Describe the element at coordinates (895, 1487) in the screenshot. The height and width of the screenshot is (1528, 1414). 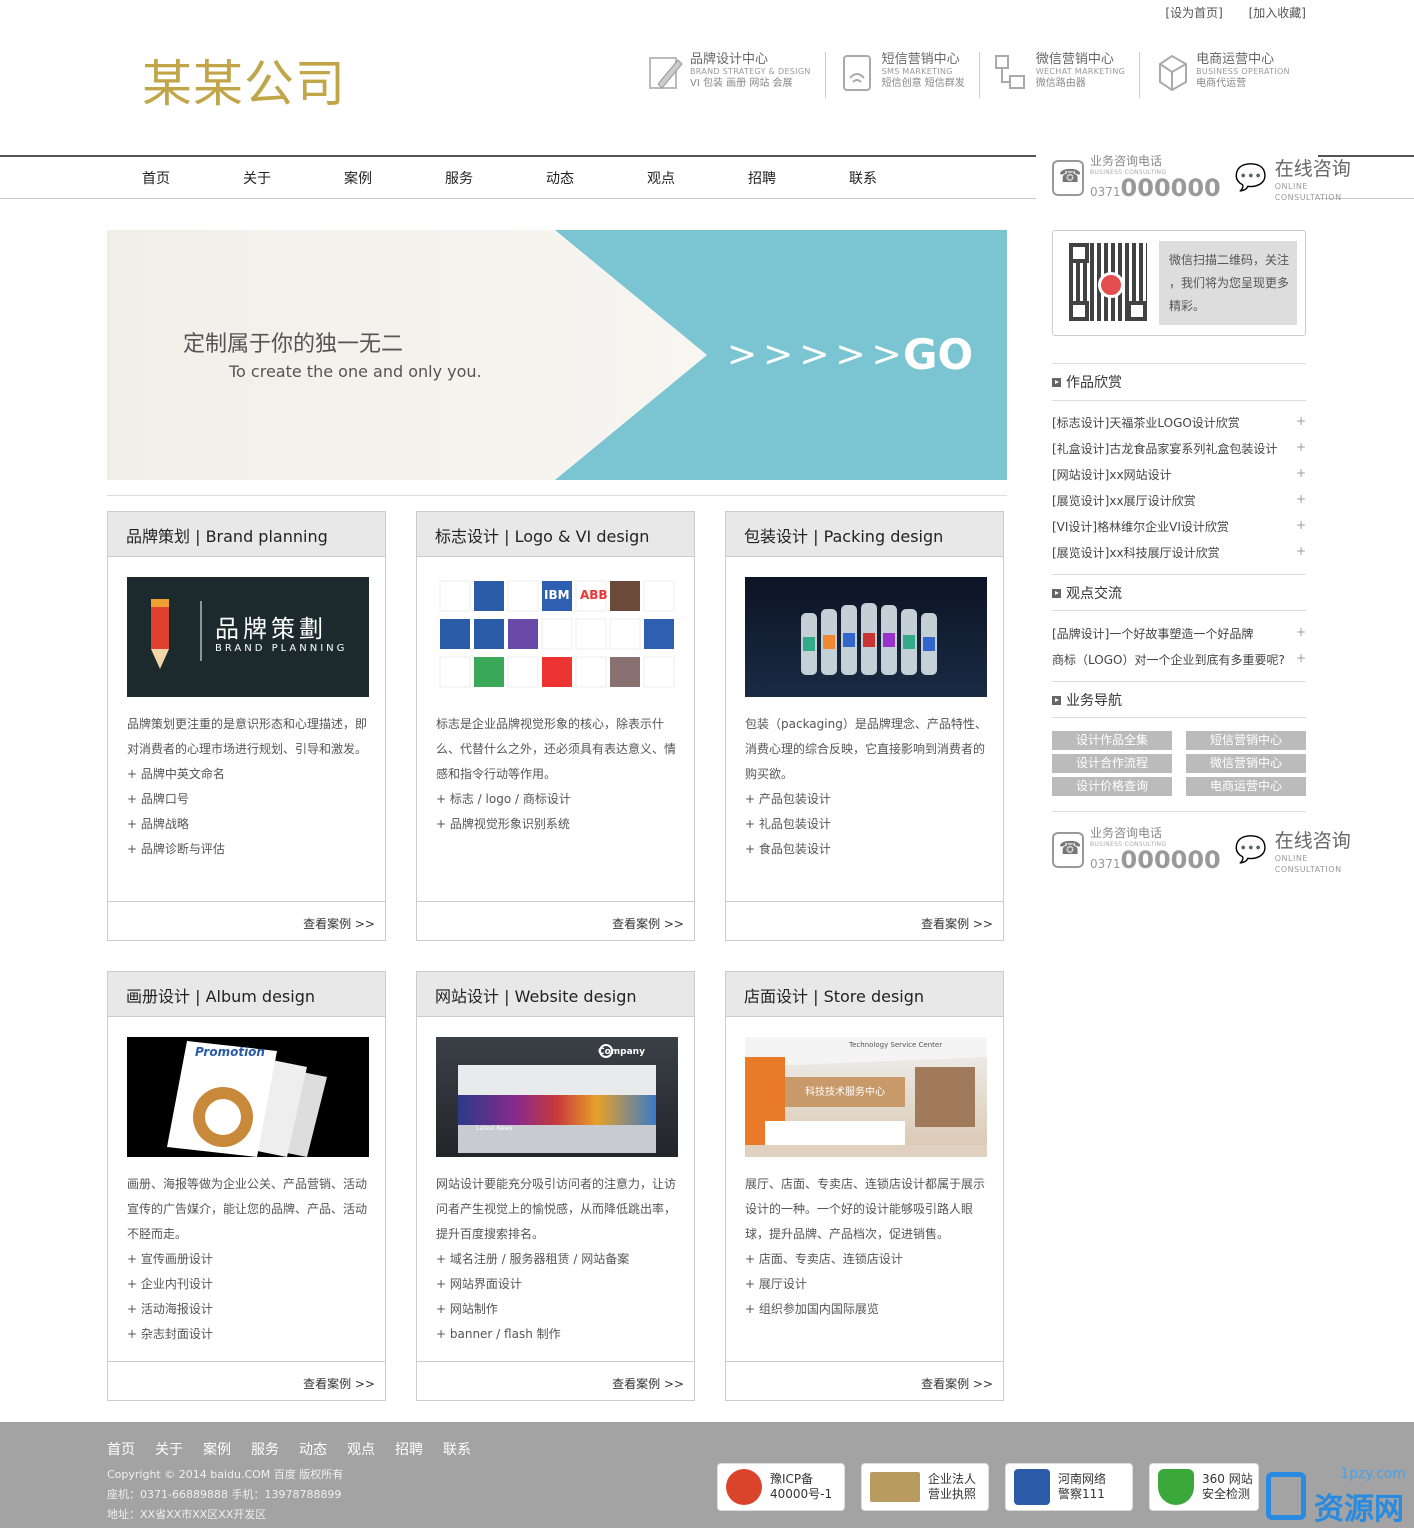
I see `license-icon` at that location.